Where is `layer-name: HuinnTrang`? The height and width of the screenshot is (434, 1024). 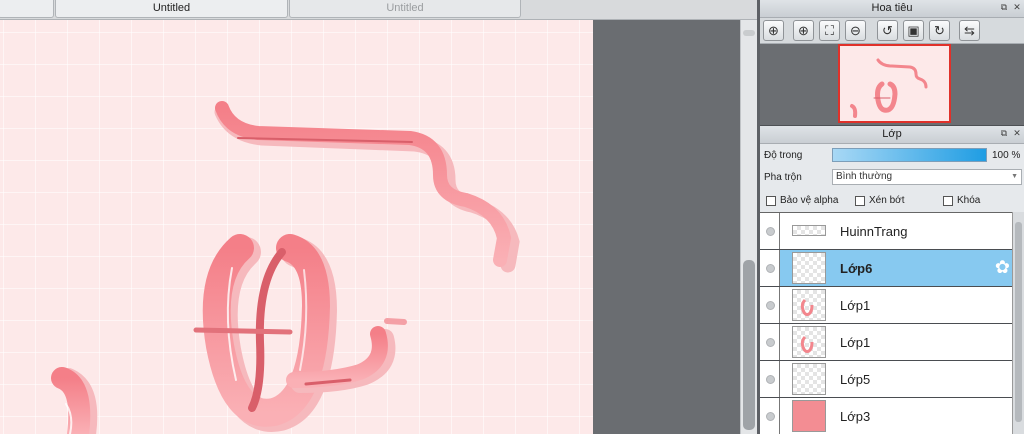
layer-name: HuinnTrang is located at coordinates (874, 231).